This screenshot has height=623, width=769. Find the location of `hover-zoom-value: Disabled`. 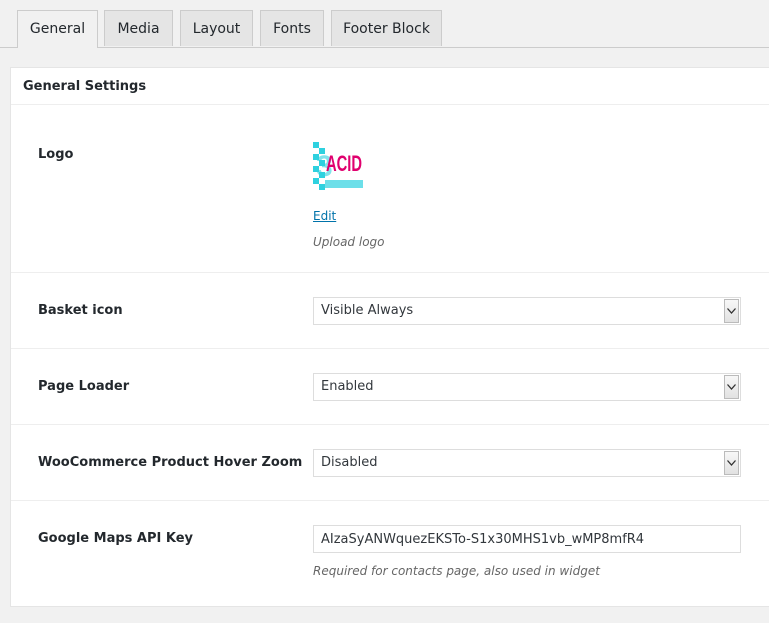

hover-zoom-value: Disabled is located at coordinates (349, 462).